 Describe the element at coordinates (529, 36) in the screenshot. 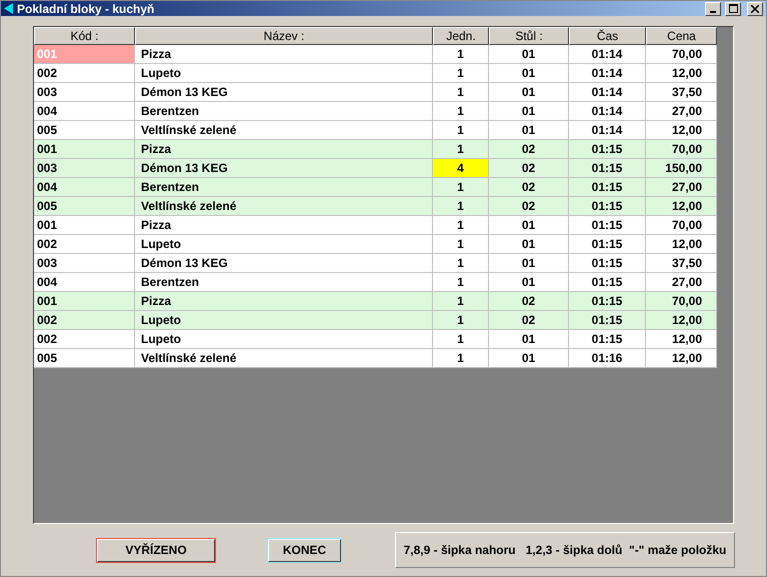

I see `column-header: Stůl :` at that location.